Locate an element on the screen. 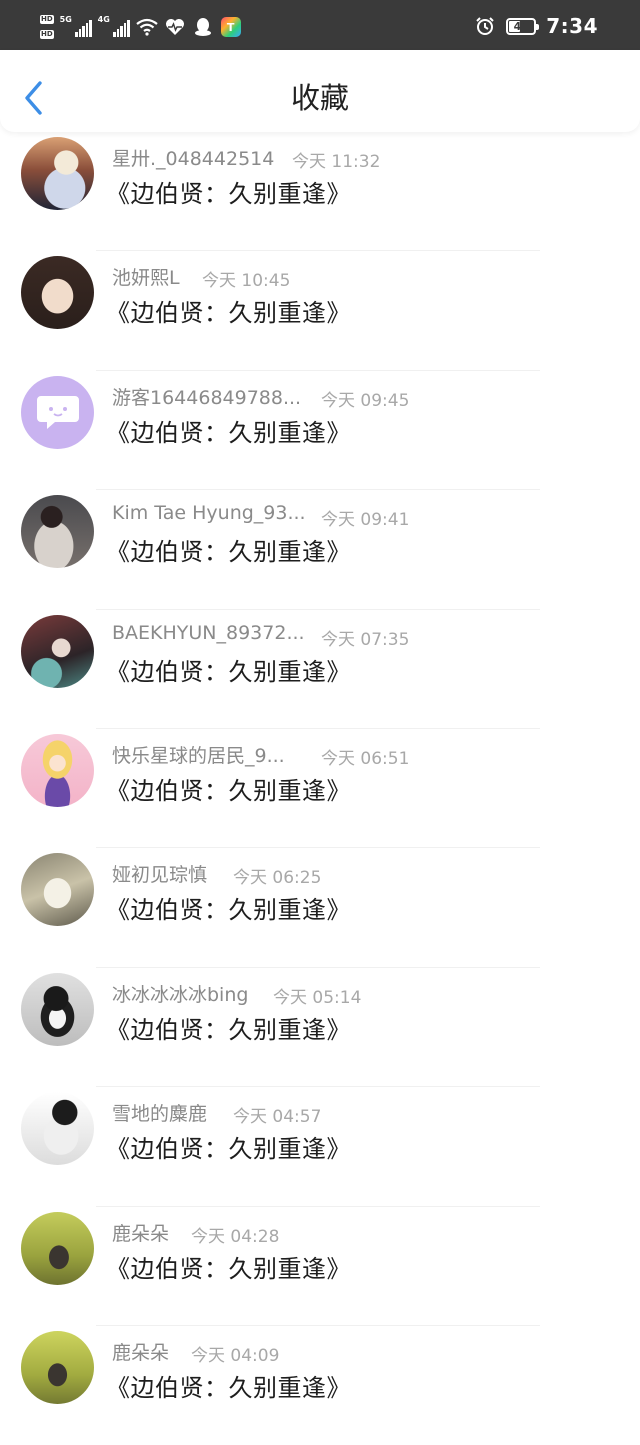 This screenshot has height=1445, width=640. item-meta: 星卅._048442514 今天 11:32 is located at coordinates (246, 158).